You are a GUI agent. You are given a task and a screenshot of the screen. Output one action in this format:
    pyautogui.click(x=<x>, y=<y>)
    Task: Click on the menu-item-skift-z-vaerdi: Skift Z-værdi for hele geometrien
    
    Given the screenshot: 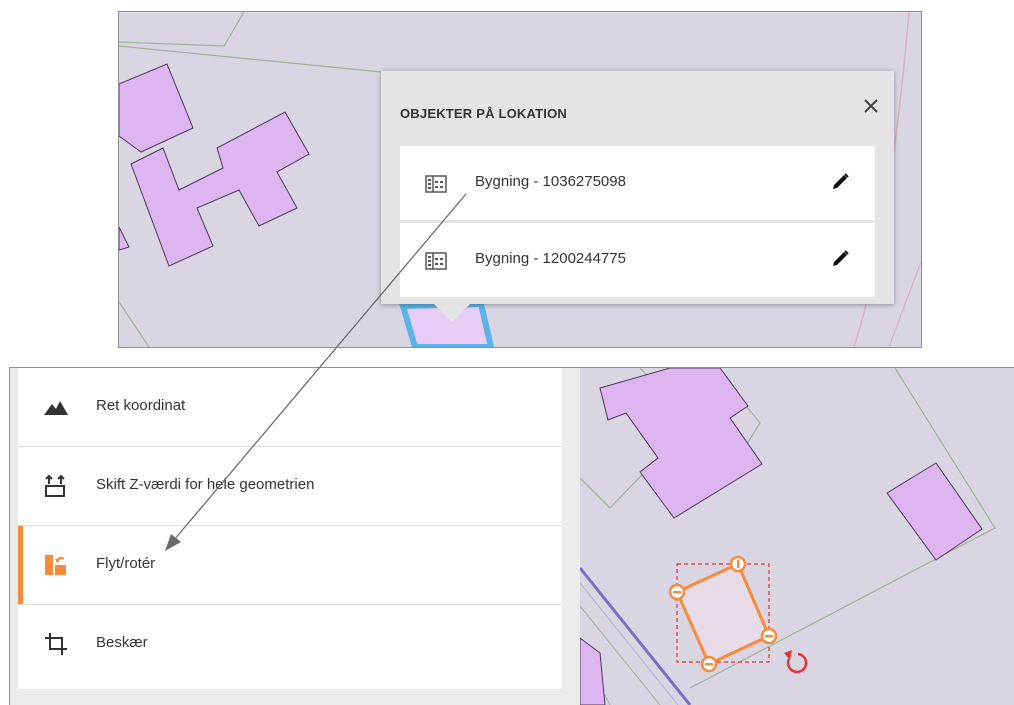 What is the action you would take?
    pyautogui.click(x=290, y=486)
    